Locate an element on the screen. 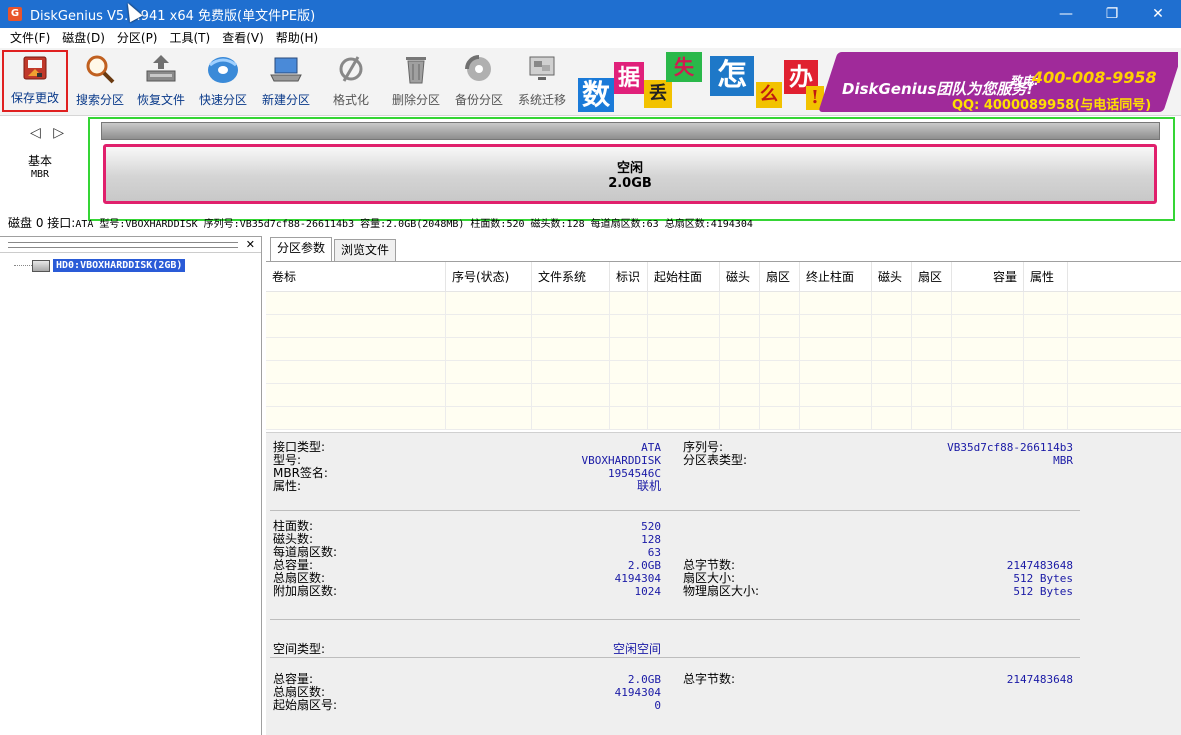 Image resolution: width=1181 pixels, height=735 pixels. tab-browse-files: 浏览文件 is located at coordinates (365, 250).